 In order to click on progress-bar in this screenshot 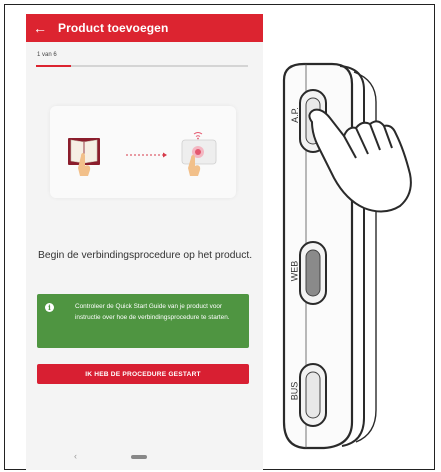, I will do `click(142, 66)`.